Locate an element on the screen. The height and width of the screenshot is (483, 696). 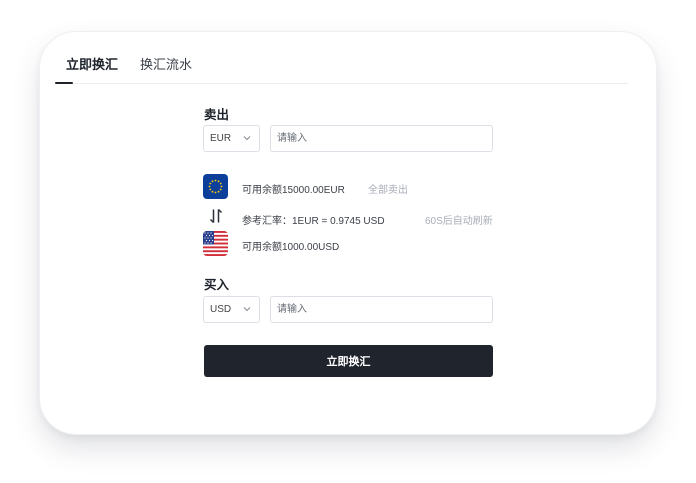
exchange-now-button: 立即换汇 is located at coordinates (348, 361).